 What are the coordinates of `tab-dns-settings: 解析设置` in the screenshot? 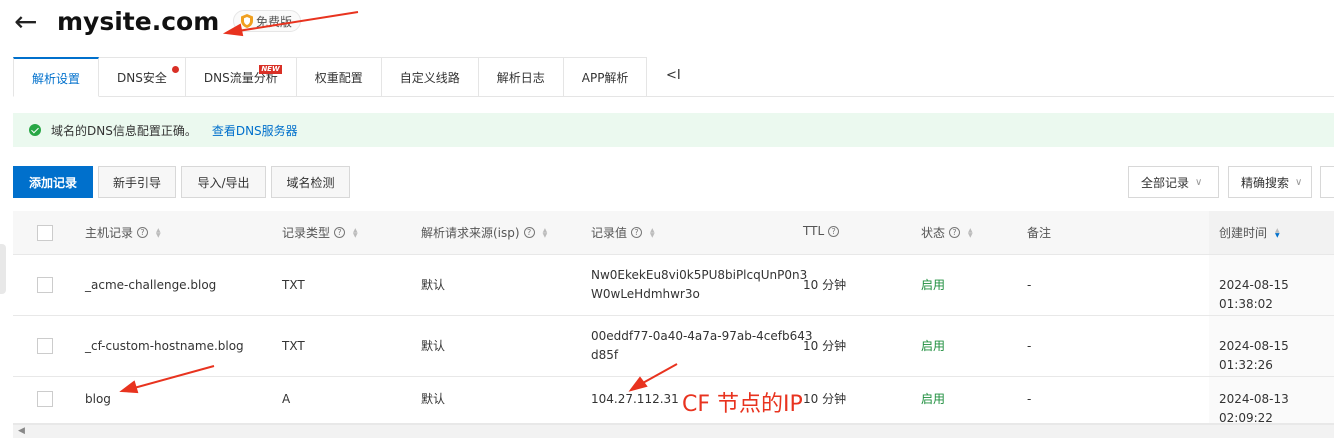 It's located at (56, 77).